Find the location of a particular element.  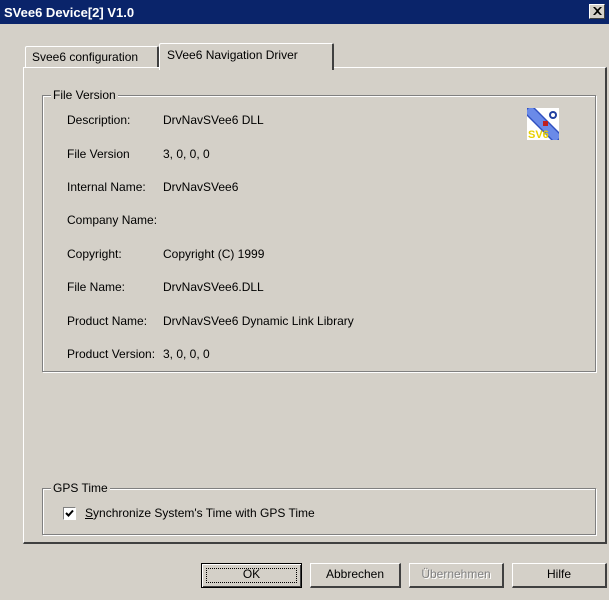

company-name-label: Company Name: is located at coordinates (112, 220).